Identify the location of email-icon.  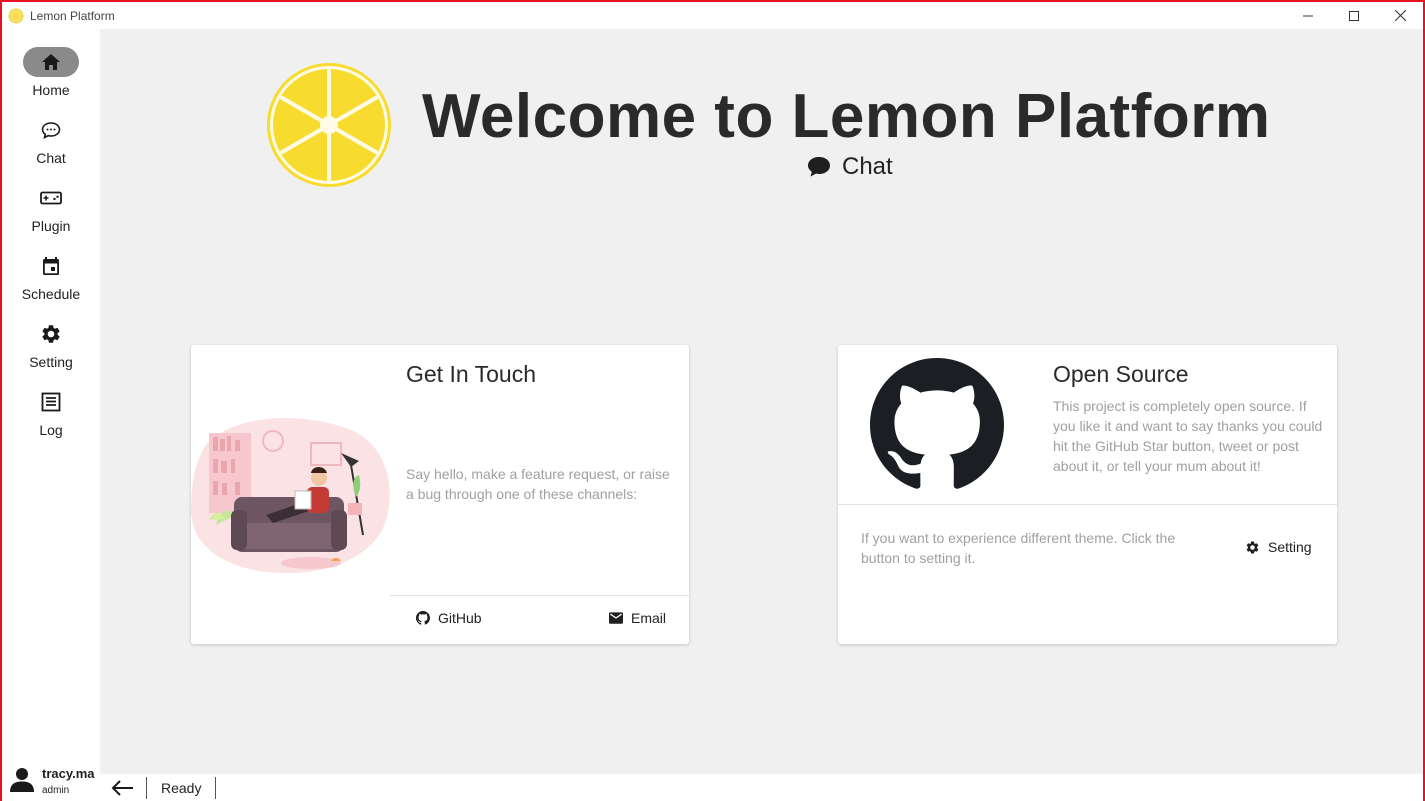
(616, 618).